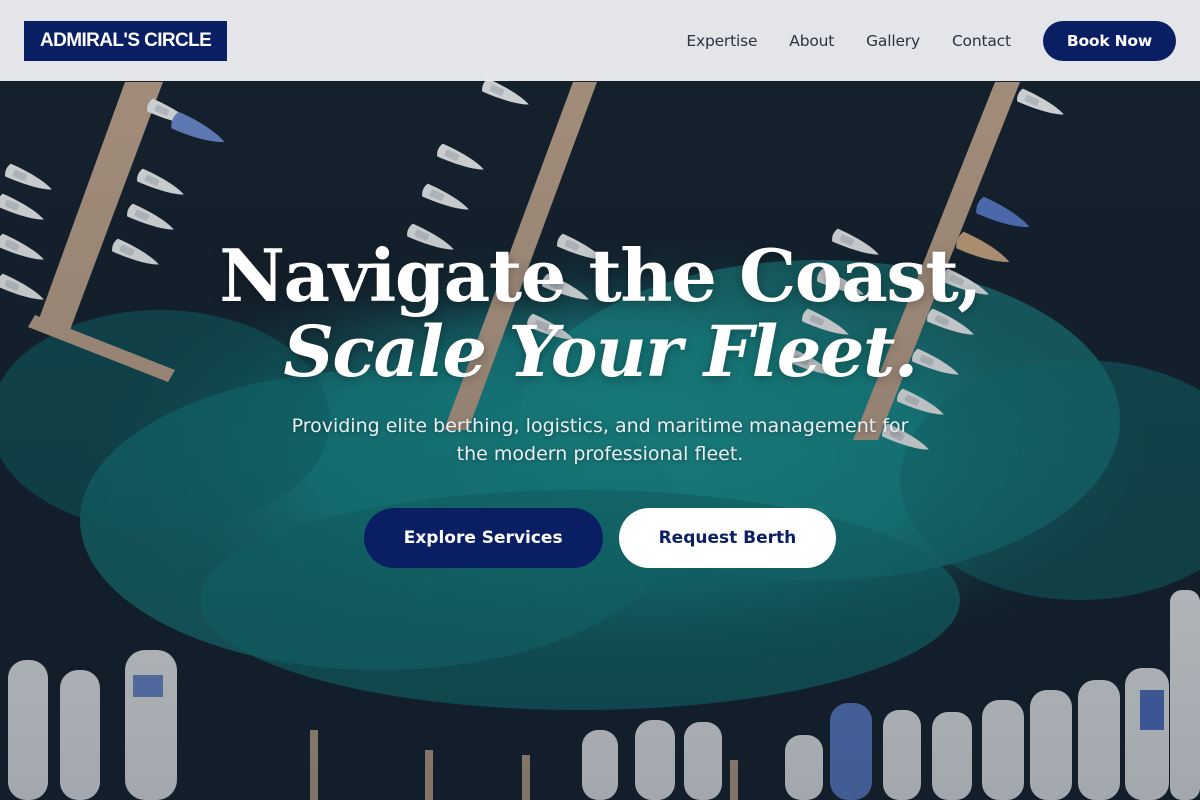  What do you see at coordinates (1109, 40) in the screenshot?
I see `book-now-button: Book Now` at bounding box center [1109, 40].